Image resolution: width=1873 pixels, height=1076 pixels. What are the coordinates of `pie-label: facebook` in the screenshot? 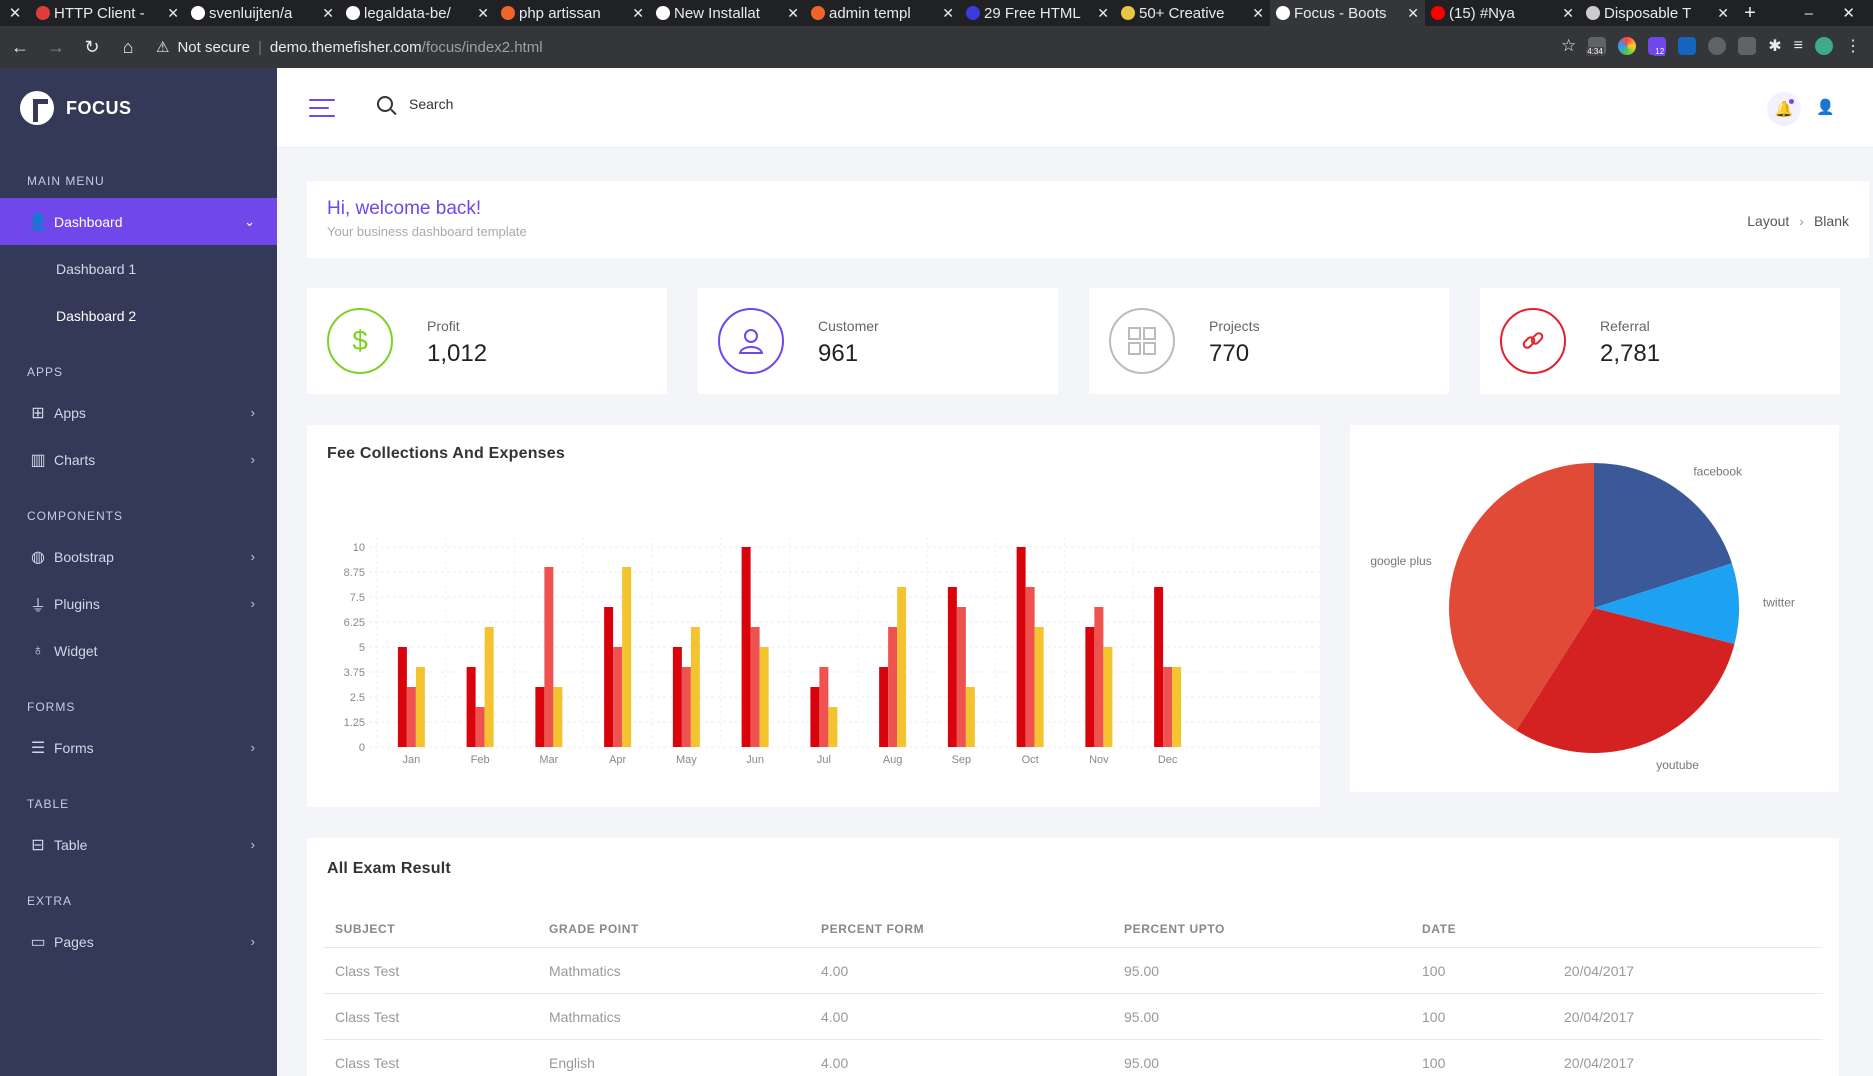 It's located at (1718, 471).